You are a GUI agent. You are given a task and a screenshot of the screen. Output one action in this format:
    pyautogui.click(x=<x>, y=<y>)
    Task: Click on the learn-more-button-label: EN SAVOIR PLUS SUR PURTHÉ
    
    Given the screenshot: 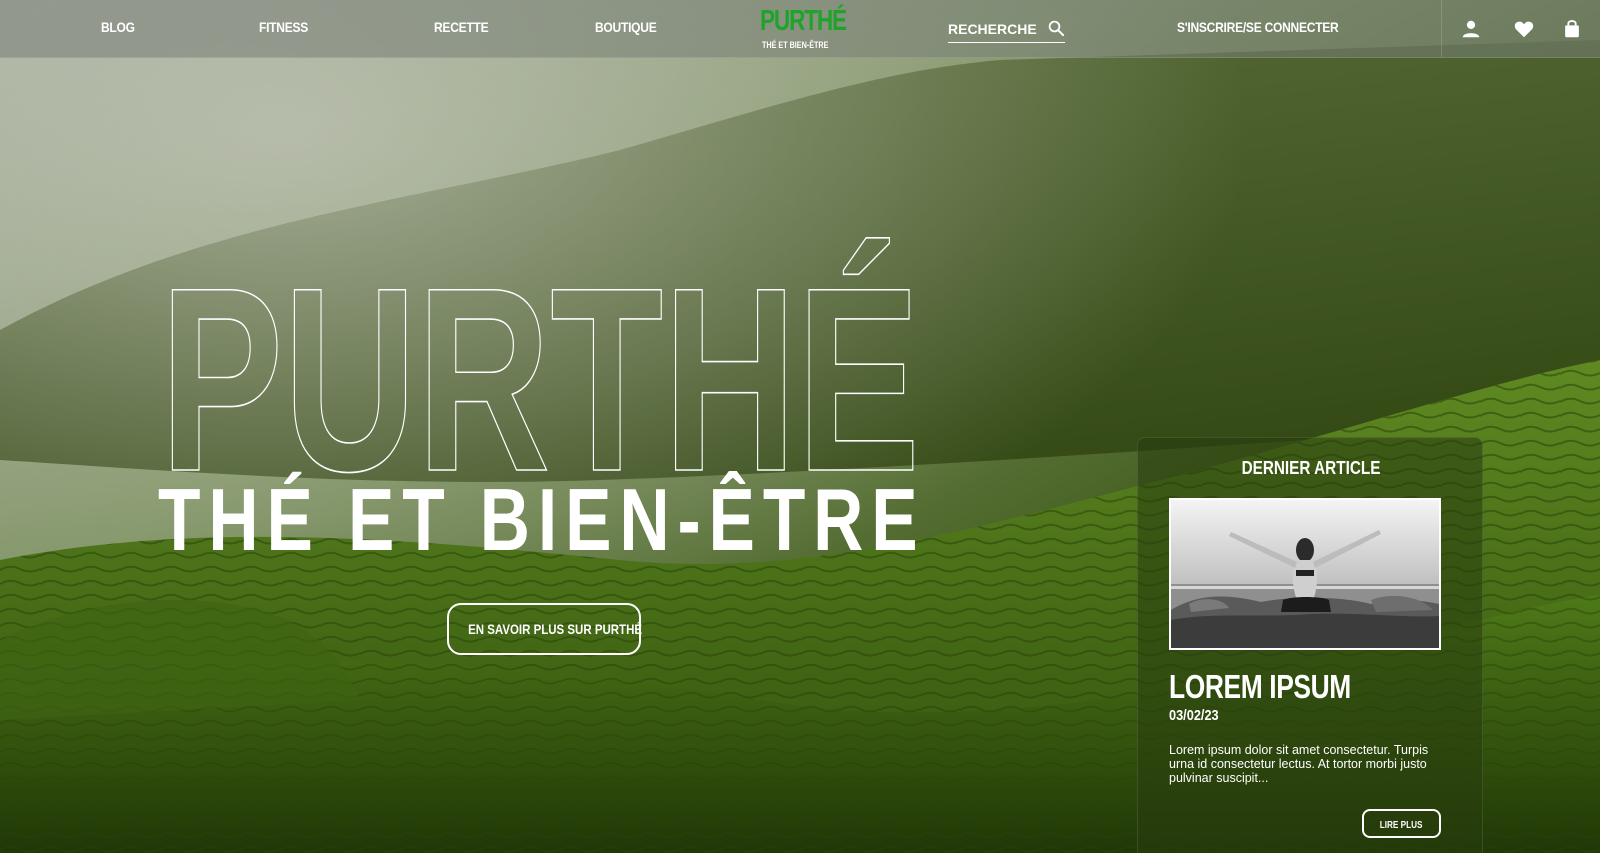 What is the action you would take?
    pyautogui.click(x=555, y=629)
    